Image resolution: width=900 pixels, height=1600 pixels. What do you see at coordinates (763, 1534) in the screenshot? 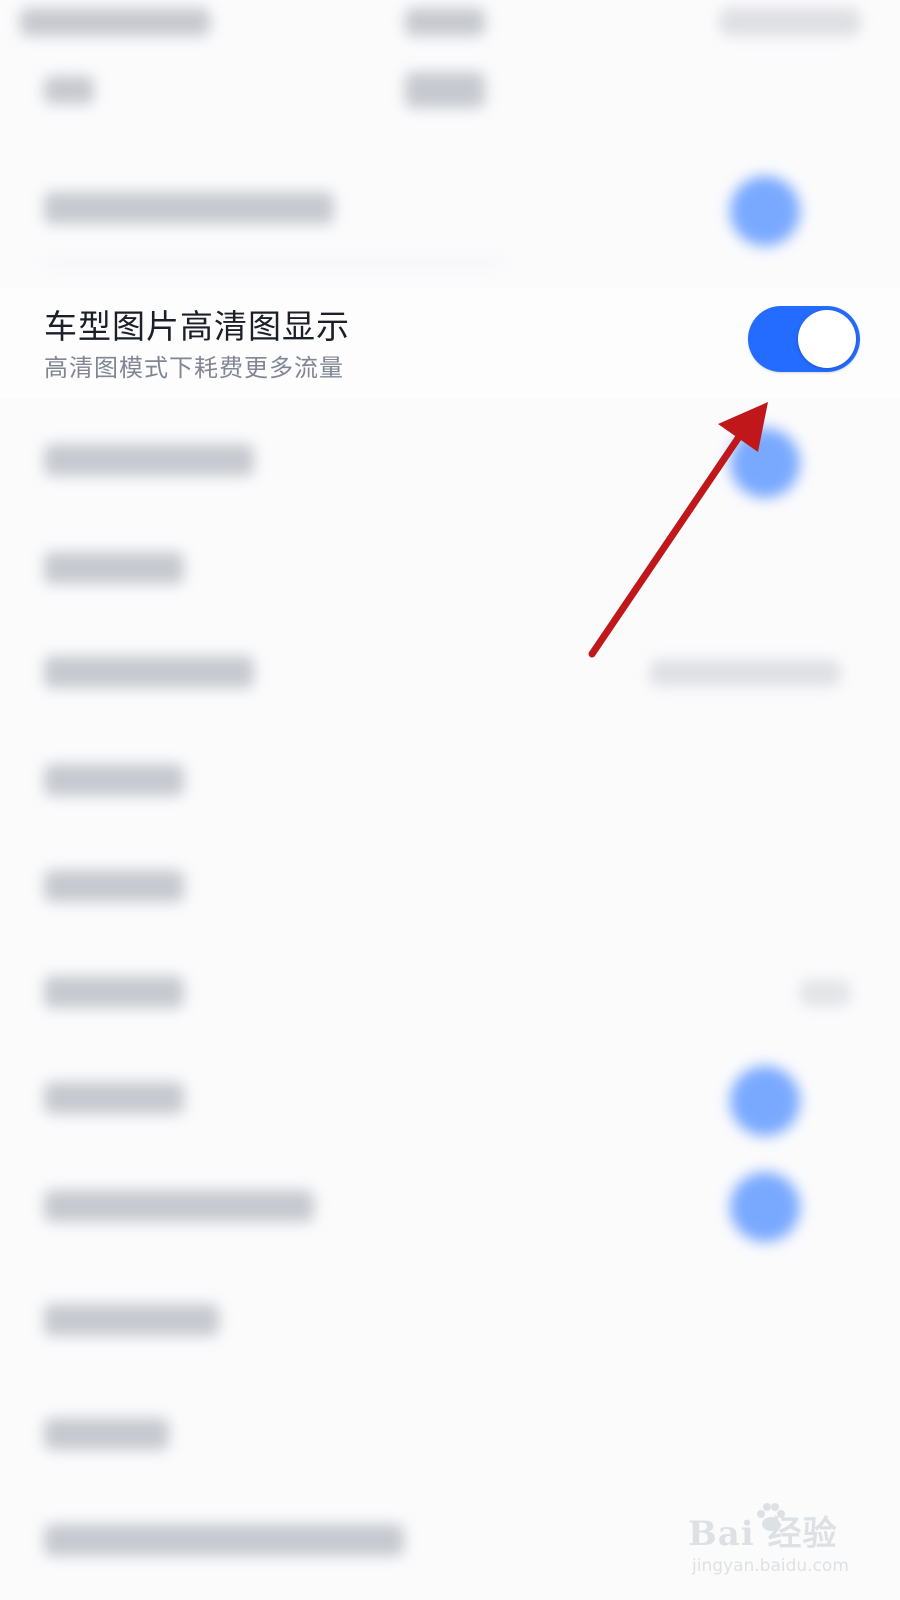
I see `watermark-brand: Bai 经验` at bounding box center [763, 1534].